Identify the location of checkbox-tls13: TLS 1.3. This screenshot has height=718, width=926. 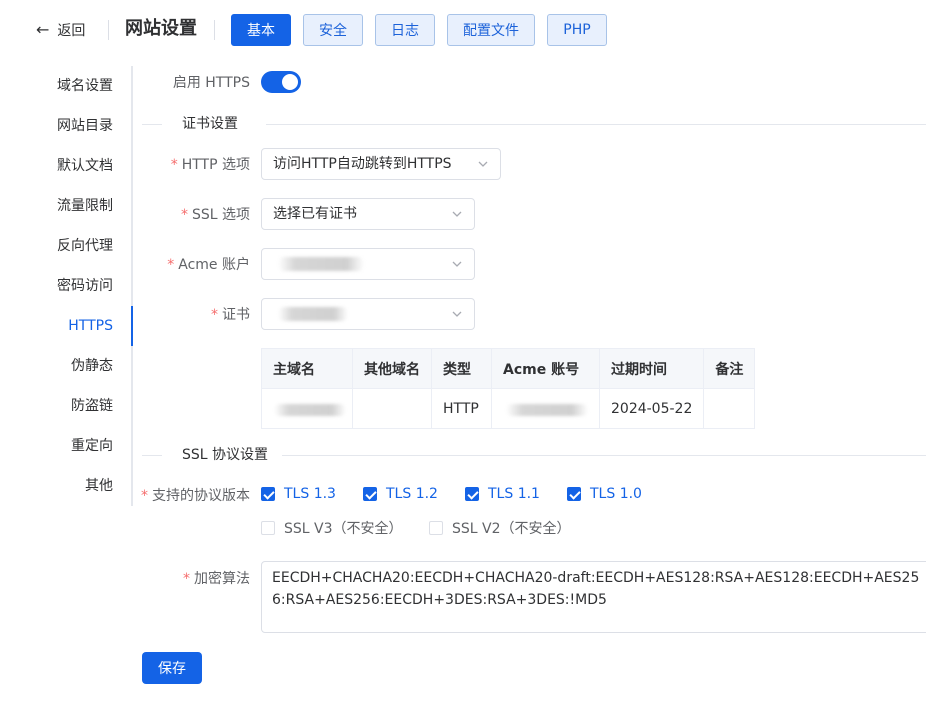
(298, 494).